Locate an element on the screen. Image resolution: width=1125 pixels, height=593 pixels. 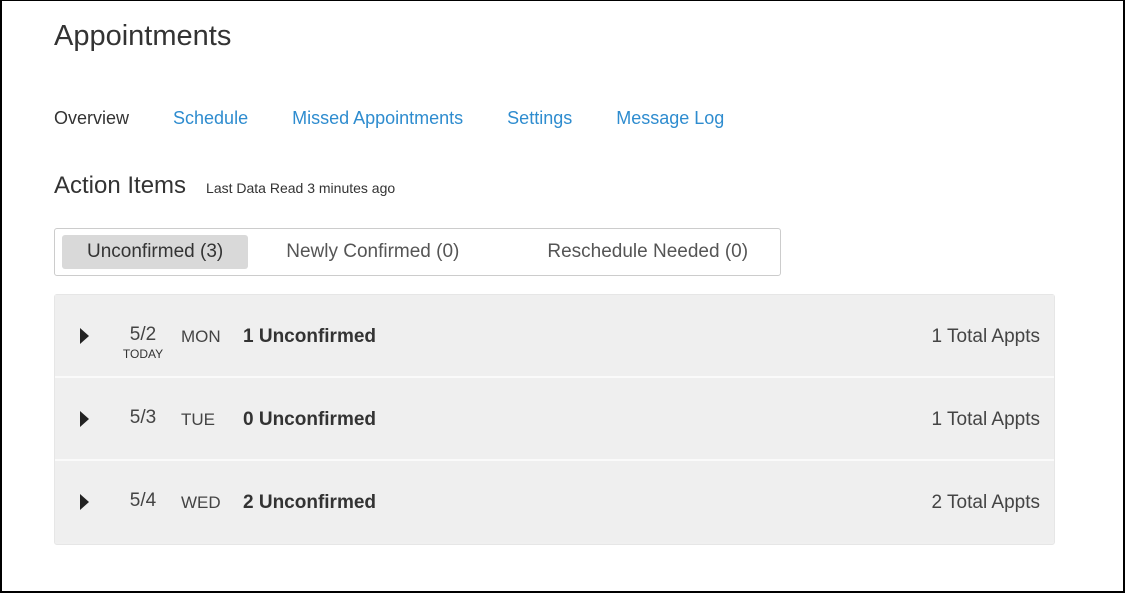
nav-overview: Overview is located at coordinates (91, 118).